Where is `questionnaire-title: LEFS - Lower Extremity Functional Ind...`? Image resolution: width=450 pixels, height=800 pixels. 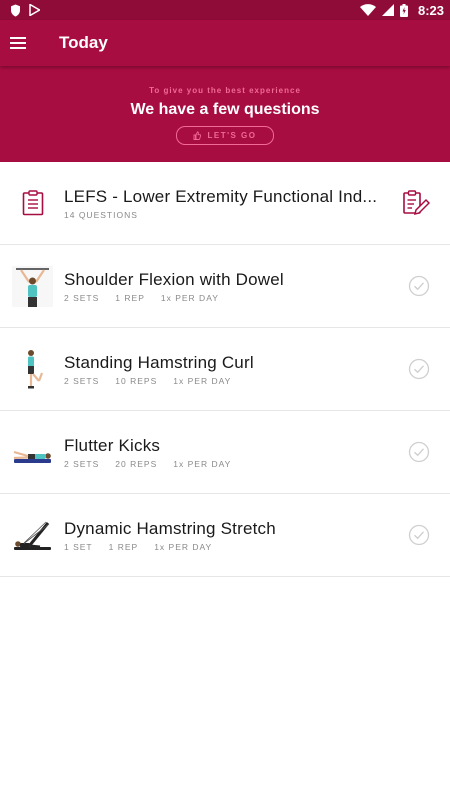 questionnaire-title: LEFS - Lower Extremity Functional Ind... is located at coordinates (221, 196).